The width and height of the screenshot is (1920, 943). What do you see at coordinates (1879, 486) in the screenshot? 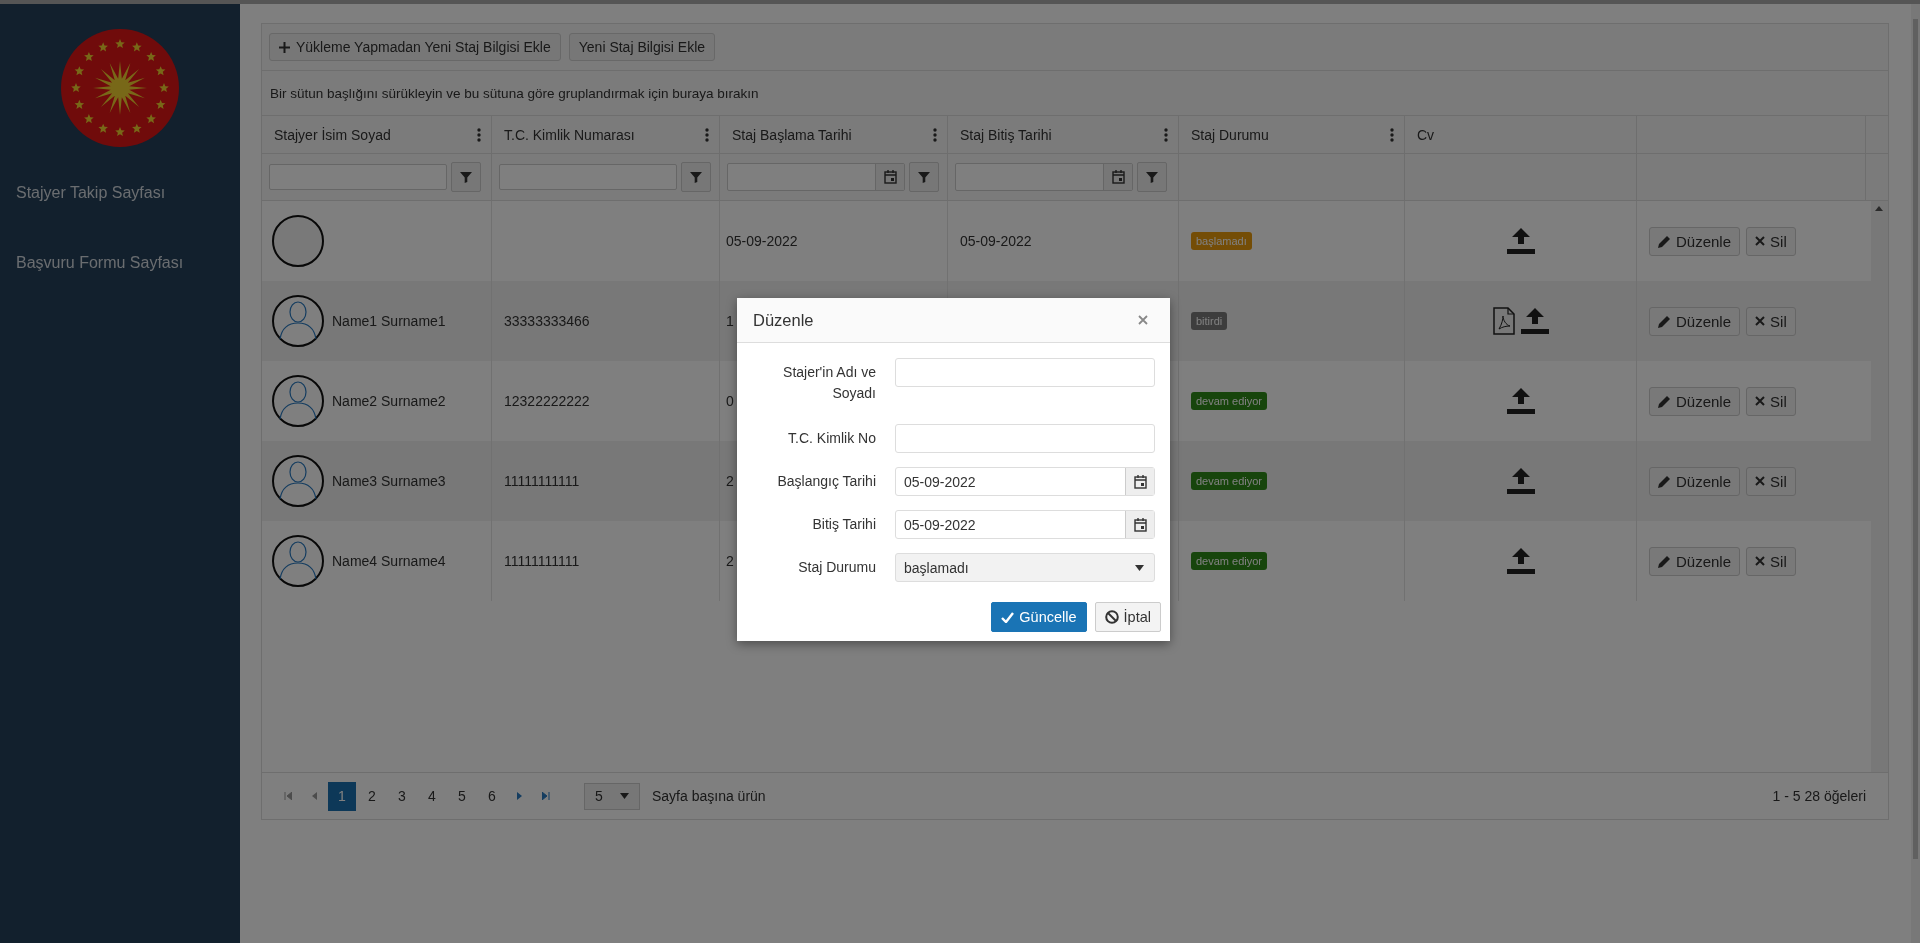
I see `scrollbar` at bounding box center [1879, 486].